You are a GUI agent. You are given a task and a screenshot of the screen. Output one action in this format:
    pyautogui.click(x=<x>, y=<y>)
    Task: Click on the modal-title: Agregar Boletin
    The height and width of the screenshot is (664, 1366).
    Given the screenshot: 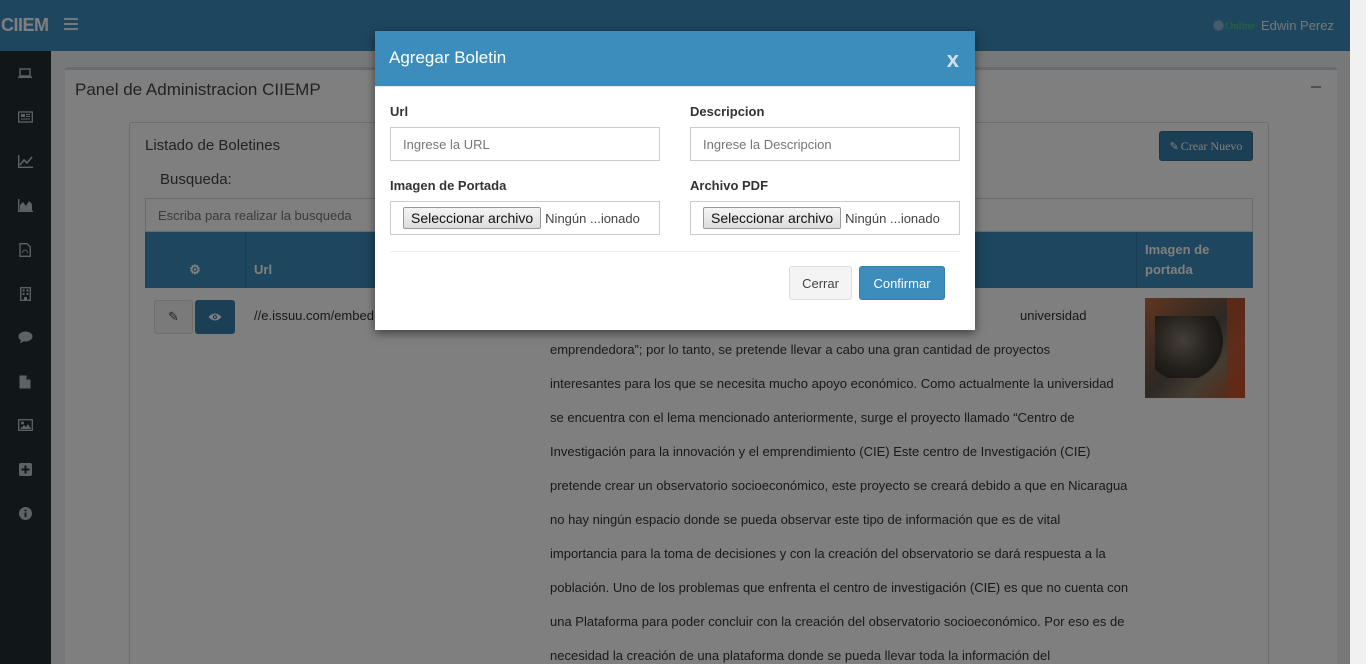 What is the action you would take?
    pyautogui.click(x=448, y=57)
    